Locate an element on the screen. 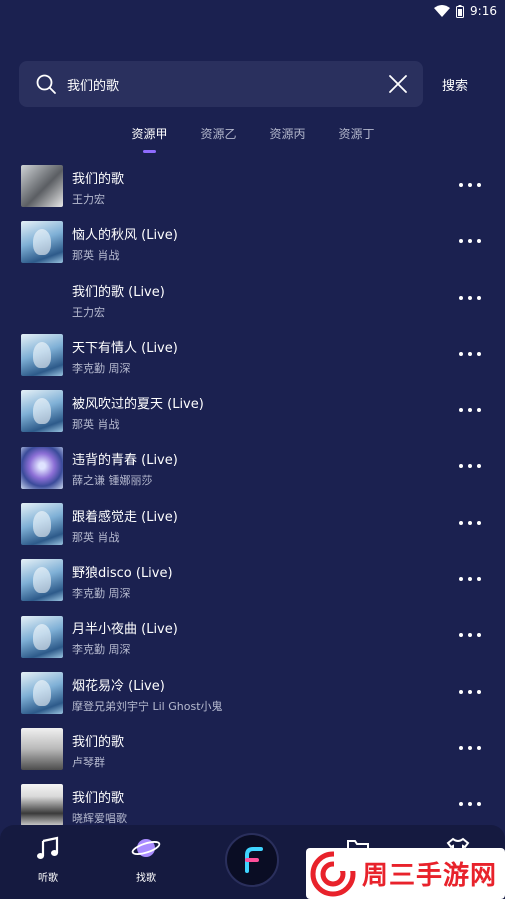  song-row: 被风吹过的夏天 (Live) 那英 肖战 is located at coordinates (252, 411).